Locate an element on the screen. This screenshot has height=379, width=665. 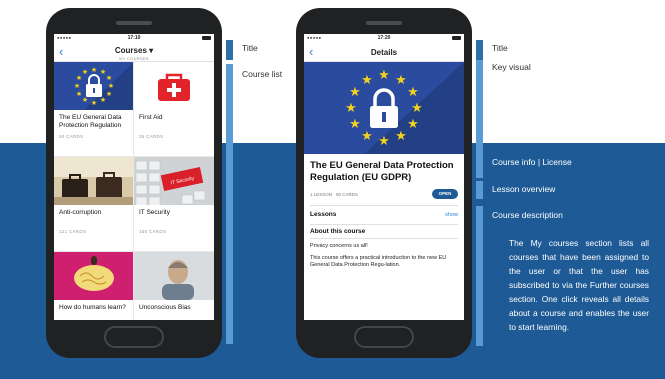
course-title: Anti-corruption is located at coordinates (80, 212).